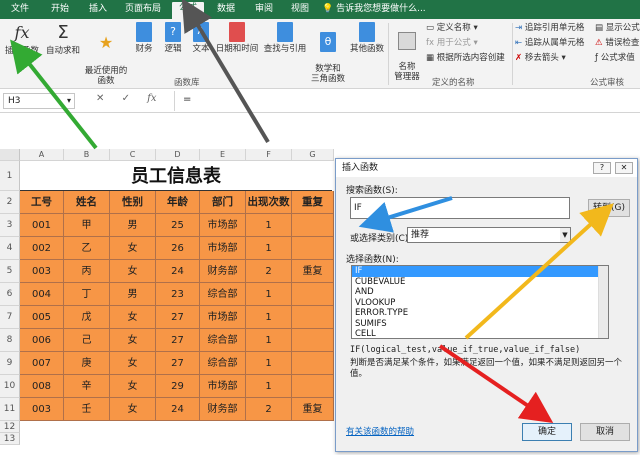 Image resolution: width=640 pixels, height=455 pixels. I want to click on evaluate-formula-button: ƒ 公式求值, so click(615, 58).